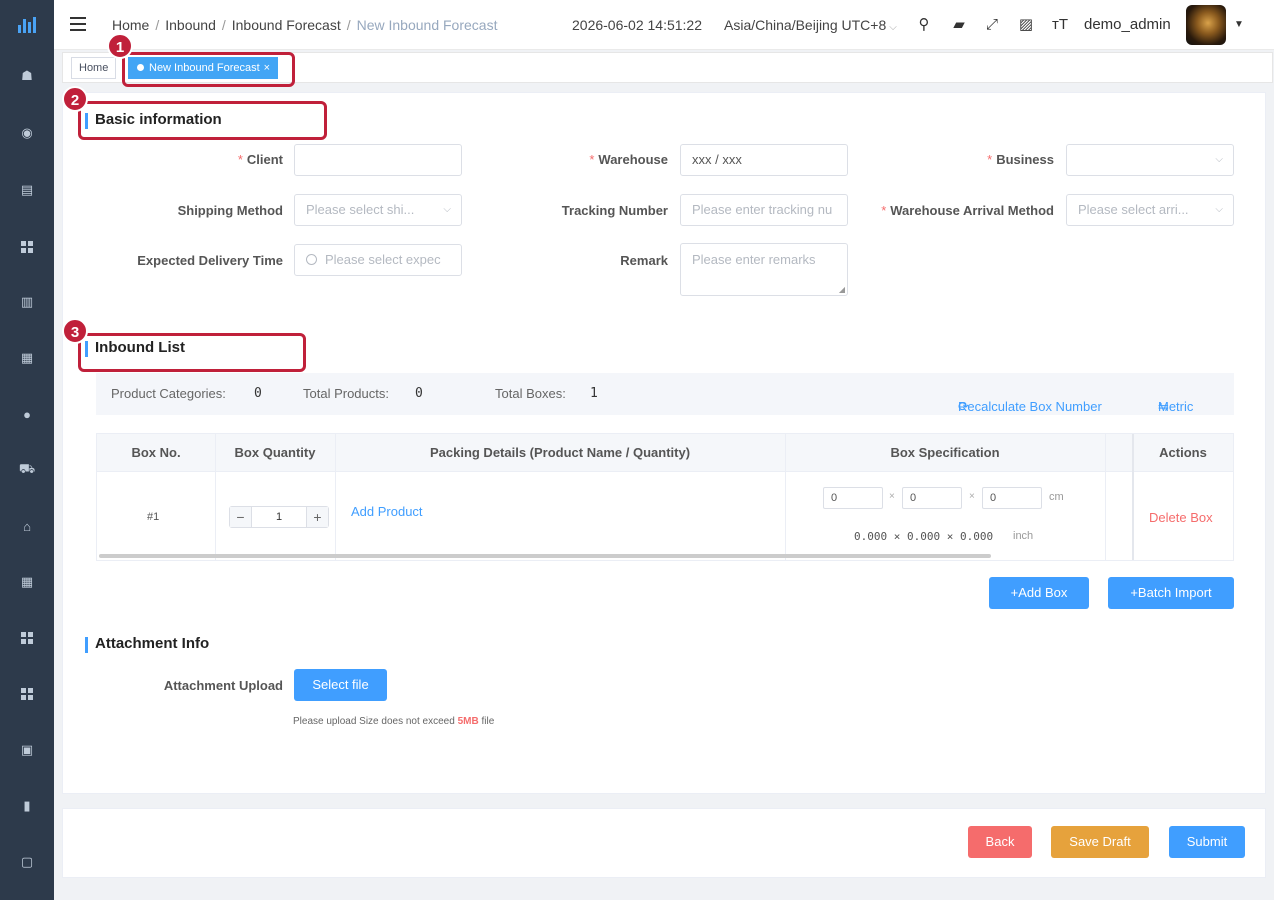 This screenshot has width=1274, height=900. Describe the element at coordinates (27, 358) in the screenshot. I see `report-icon: ▦` at that location.